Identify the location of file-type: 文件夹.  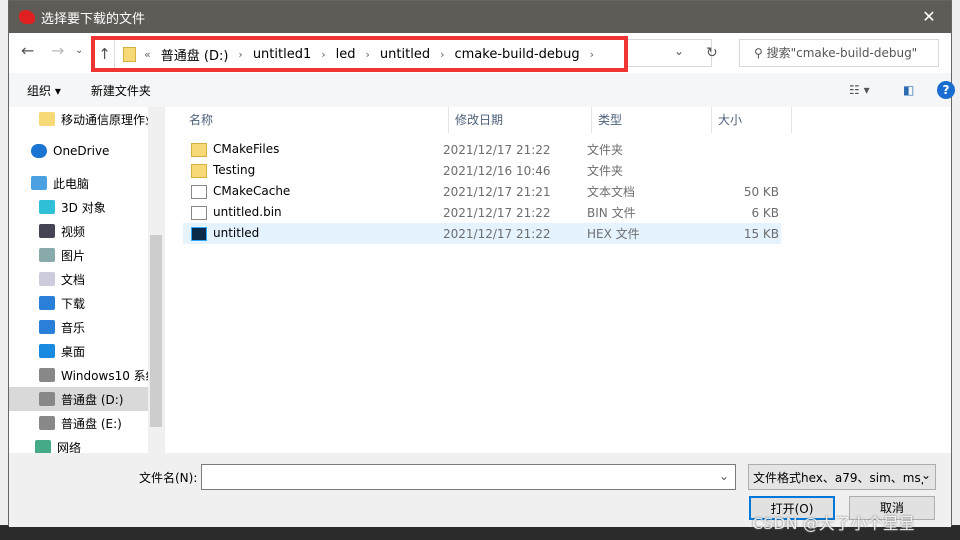
(605, 171).